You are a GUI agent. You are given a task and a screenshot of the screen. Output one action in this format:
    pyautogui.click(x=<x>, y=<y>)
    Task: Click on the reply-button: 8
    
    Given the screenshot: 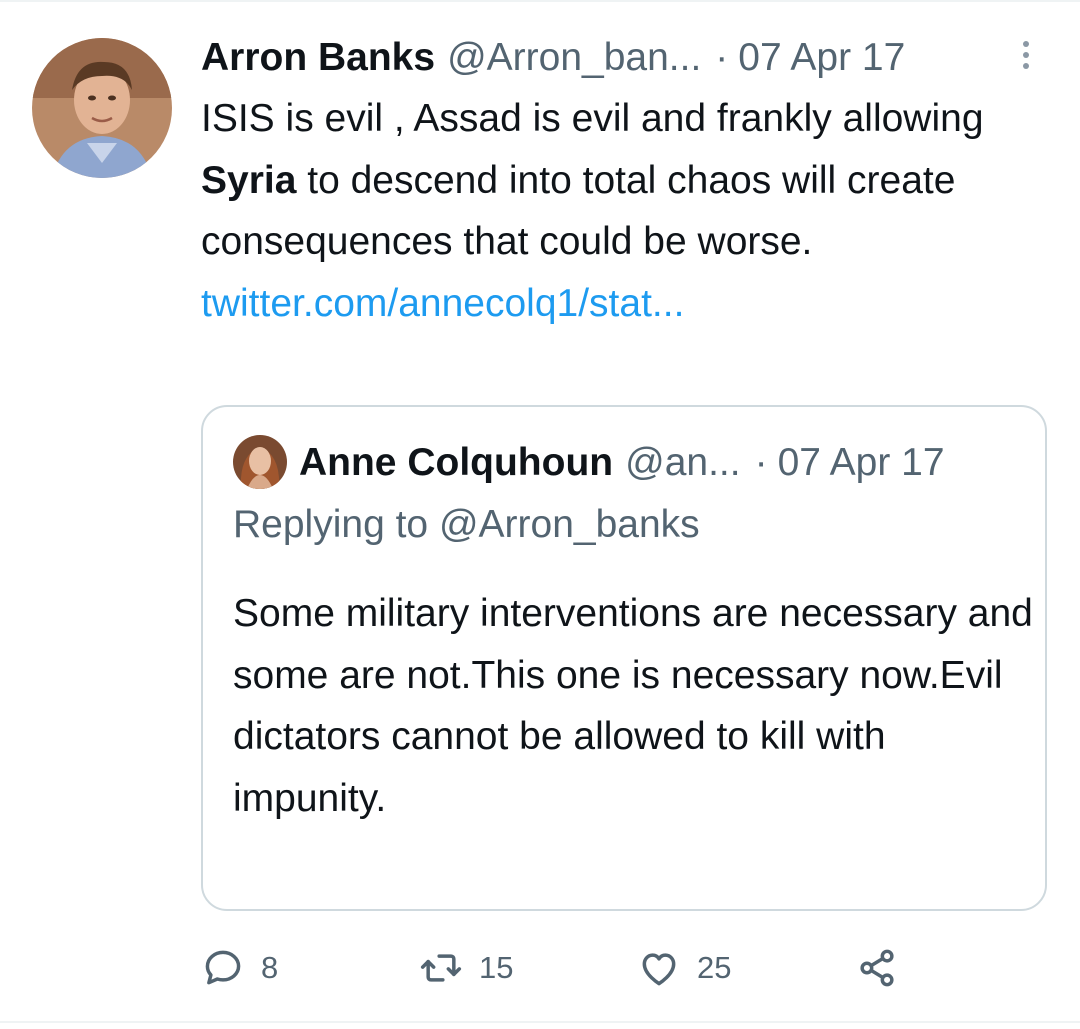 What is the action you would take?
    pyautogui.click(x=239, y=968)
    